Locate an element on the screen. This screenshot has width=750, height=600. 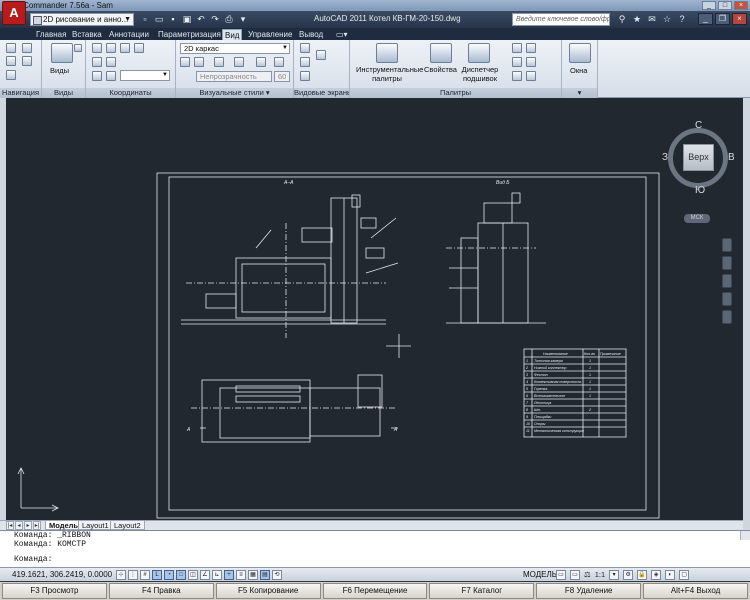
communication-icon: ✉ is located at coordinates (652, 19).